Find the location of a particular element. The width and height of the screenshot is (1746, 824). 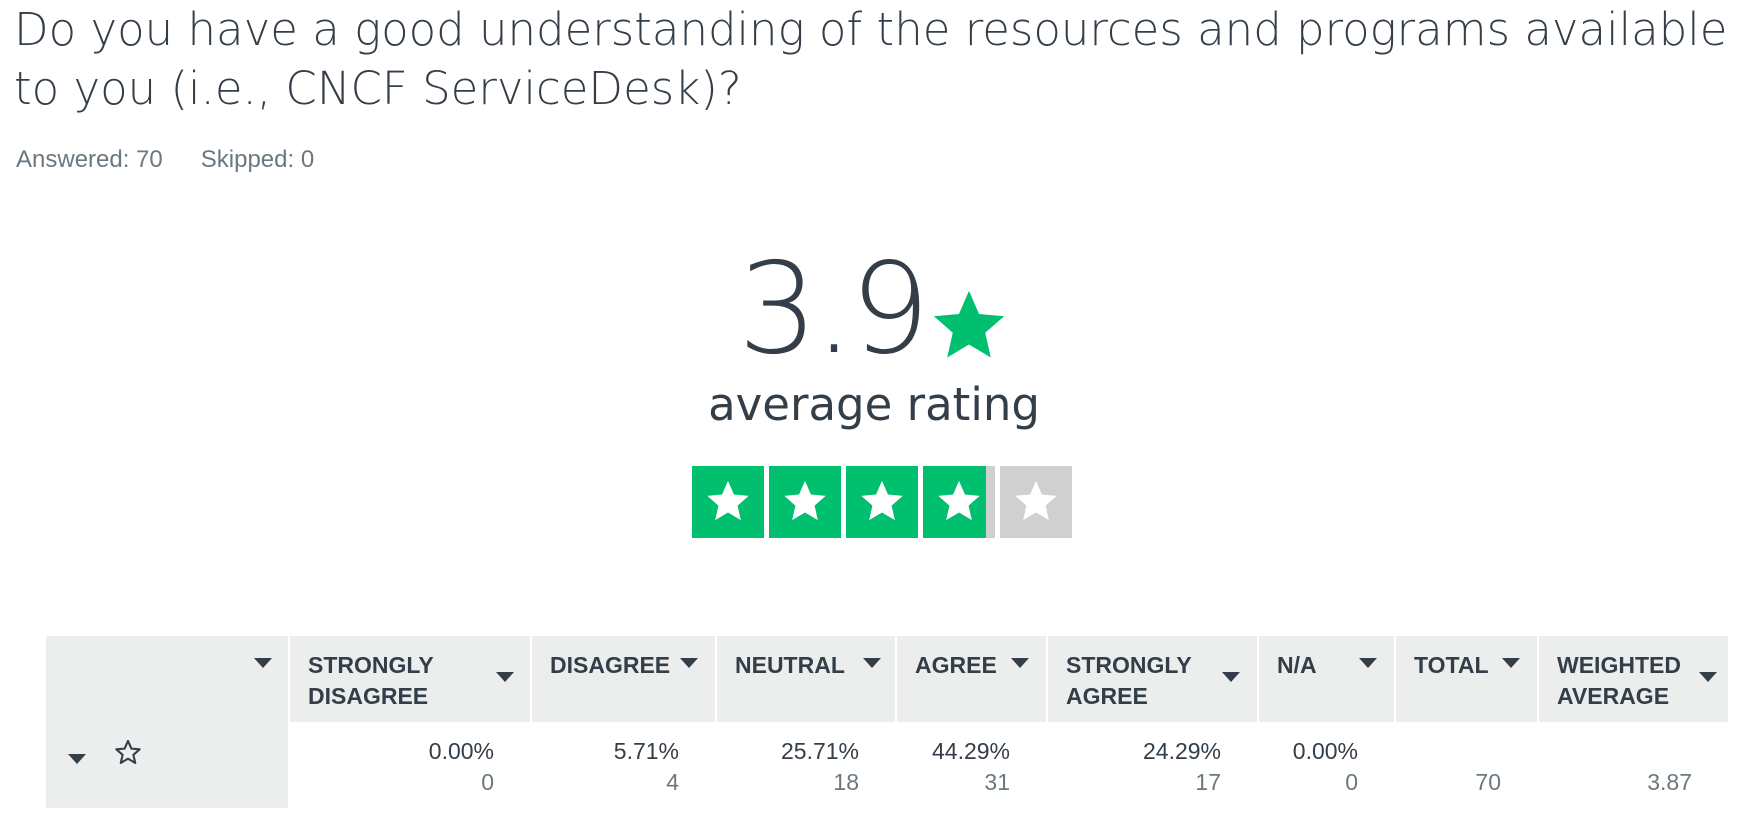

skipped-count: Skipped: 0 is located at coordinates (257, 159).